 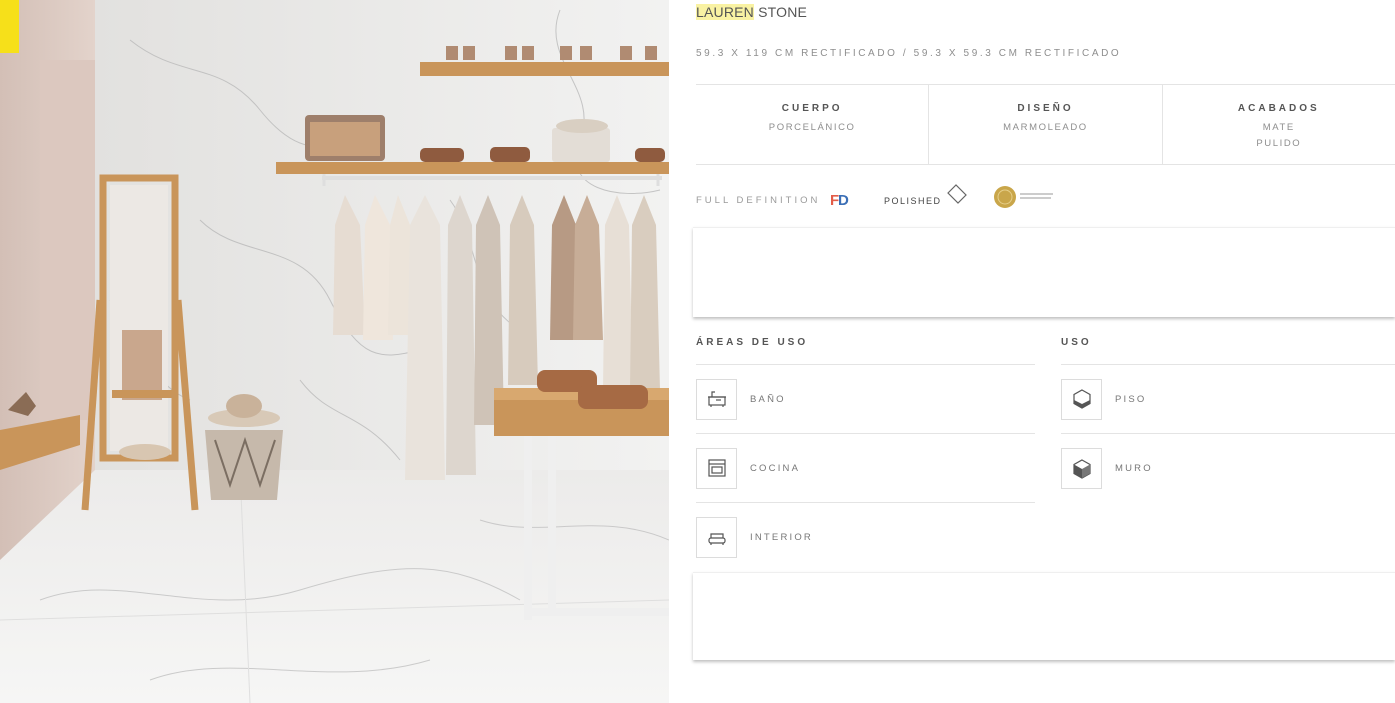 I want to click on polished-badge: POLISHED, so click(x=926, y=198).